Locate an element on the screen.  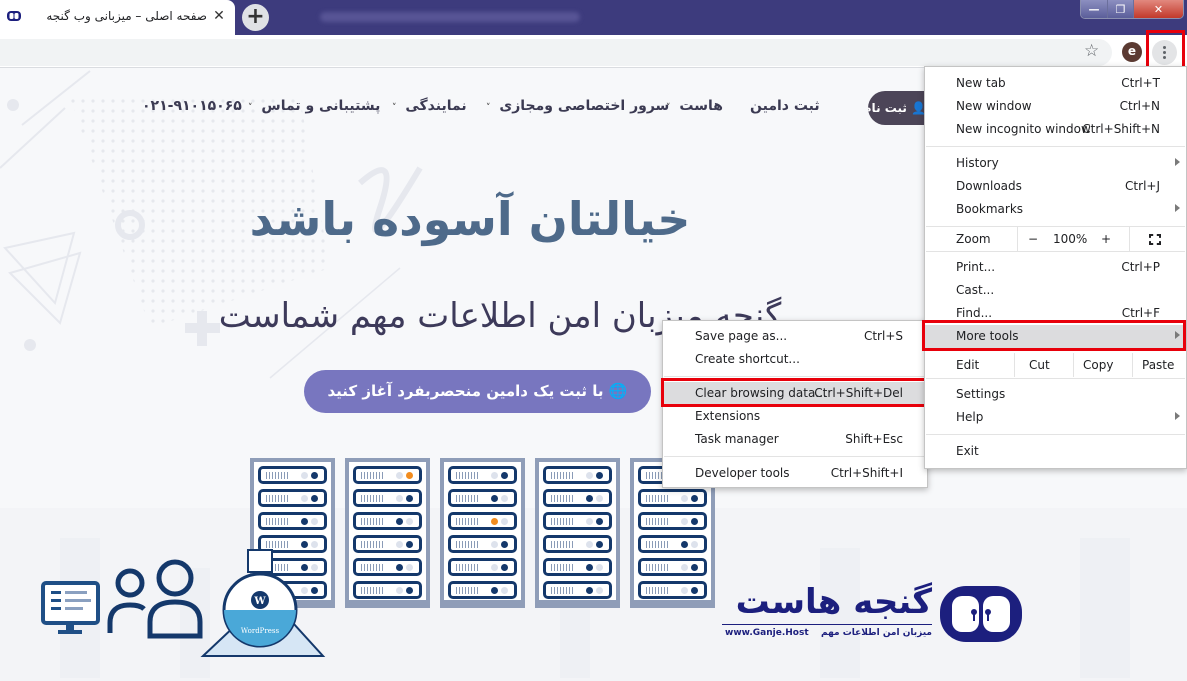
menu-item-new-window: New window Ctrl+N is located at coordinates (1055, 106).